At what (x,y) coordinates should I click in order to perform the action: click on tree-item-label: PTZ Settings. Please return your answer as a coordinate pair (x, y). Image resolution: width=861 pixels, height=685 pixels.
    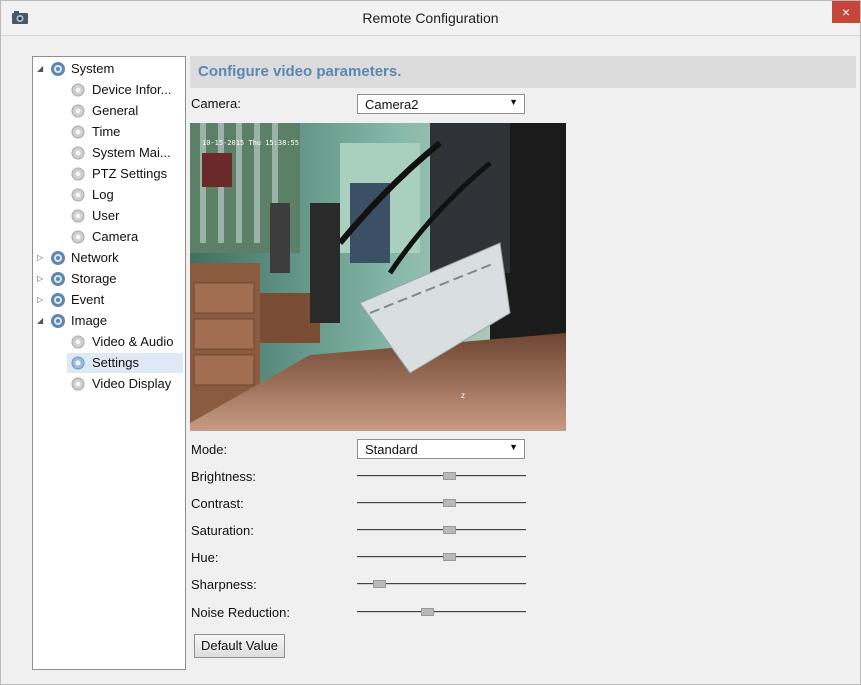
    Looking at the image, I should click on (130, 173).